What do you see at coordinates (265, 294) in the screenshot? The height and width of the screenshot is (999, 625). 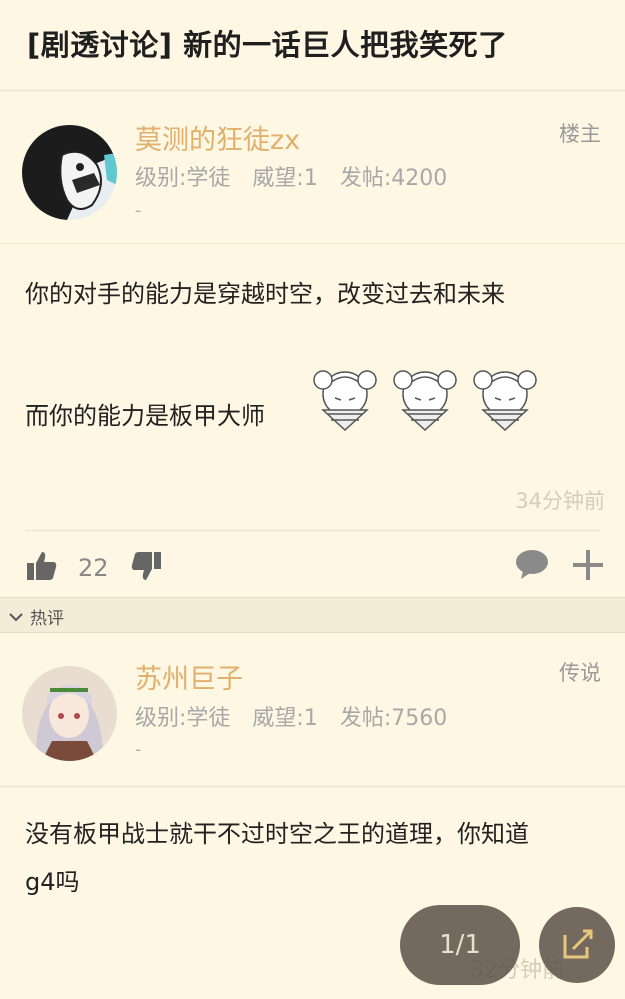 I see `post-content-line: 你的对手的能力是穿越时空，改变过去和未来` at bounding box center [265, 294].